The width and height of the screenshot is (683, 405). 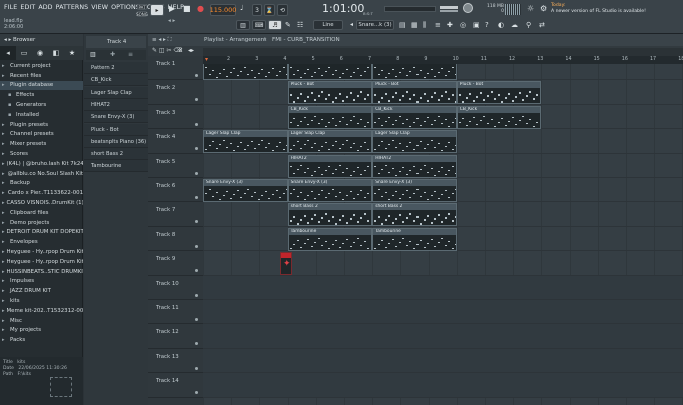 What do you see at coordinates (41, 105) in the screenshot?
I see `browser-item: ▪ Generators` at bounding box center [41, 105].